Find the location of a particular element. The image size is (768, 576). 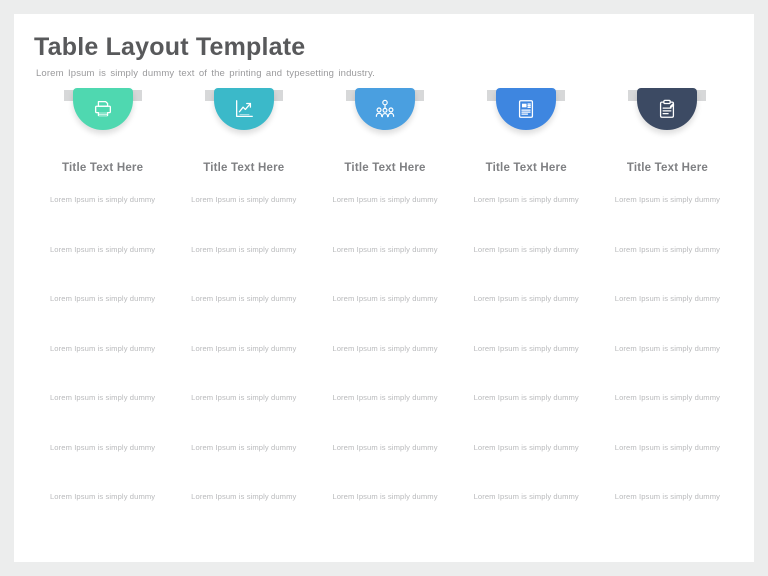

page-title: Table Layout Template is located at coordinates (170, 47).